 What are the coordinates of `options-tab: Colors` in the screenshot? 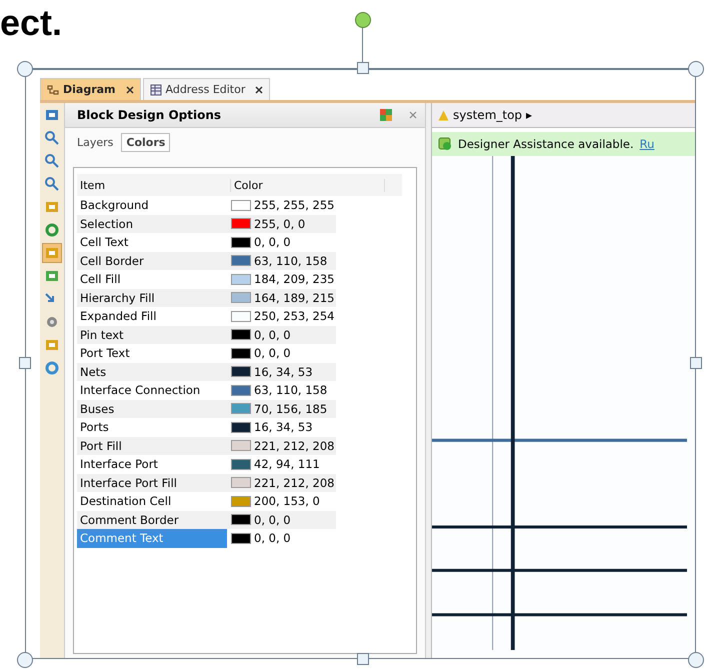 It's located at (145, 142).